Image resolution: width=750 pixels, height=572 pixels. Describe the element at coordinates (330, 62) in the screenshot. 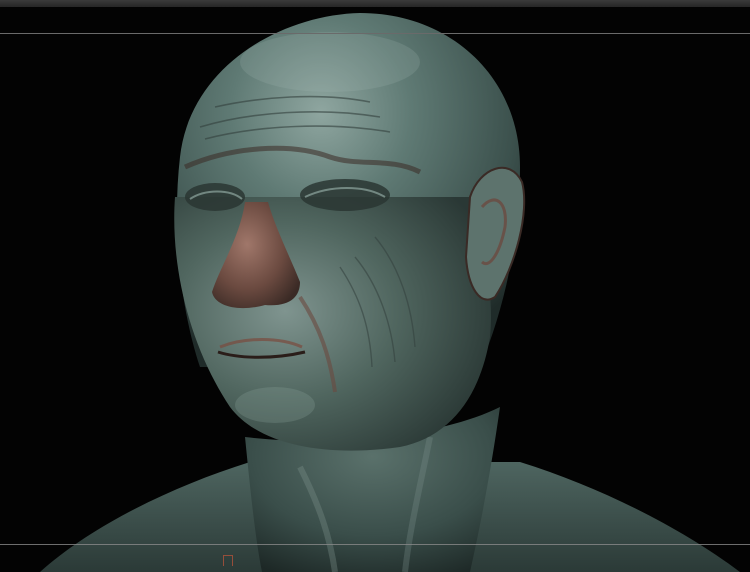

I see `cranium-highlight` at that location.